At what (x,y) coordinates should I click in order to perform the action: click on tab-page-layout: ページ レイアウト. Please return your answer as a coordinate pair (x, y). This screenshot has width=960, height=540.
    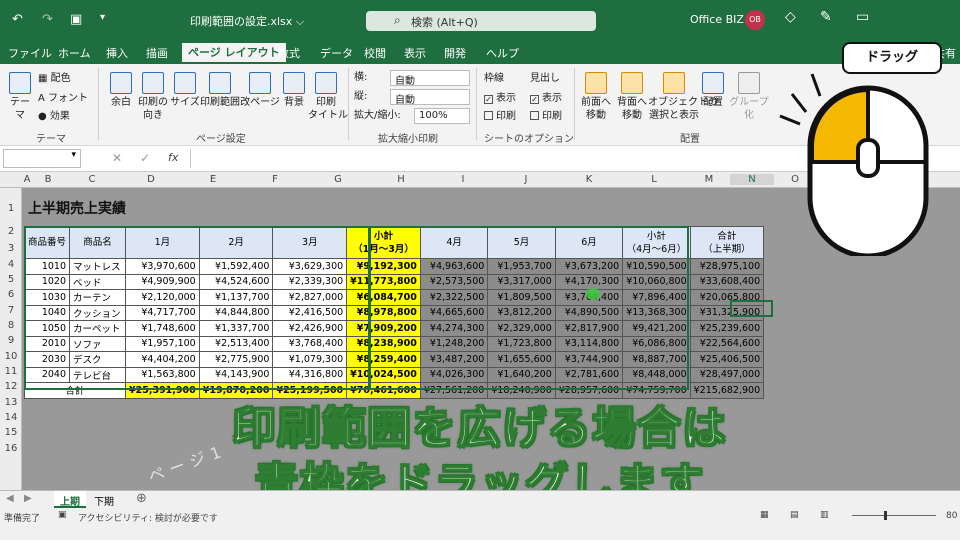
    Looking at the image, I should click on (234, 53).